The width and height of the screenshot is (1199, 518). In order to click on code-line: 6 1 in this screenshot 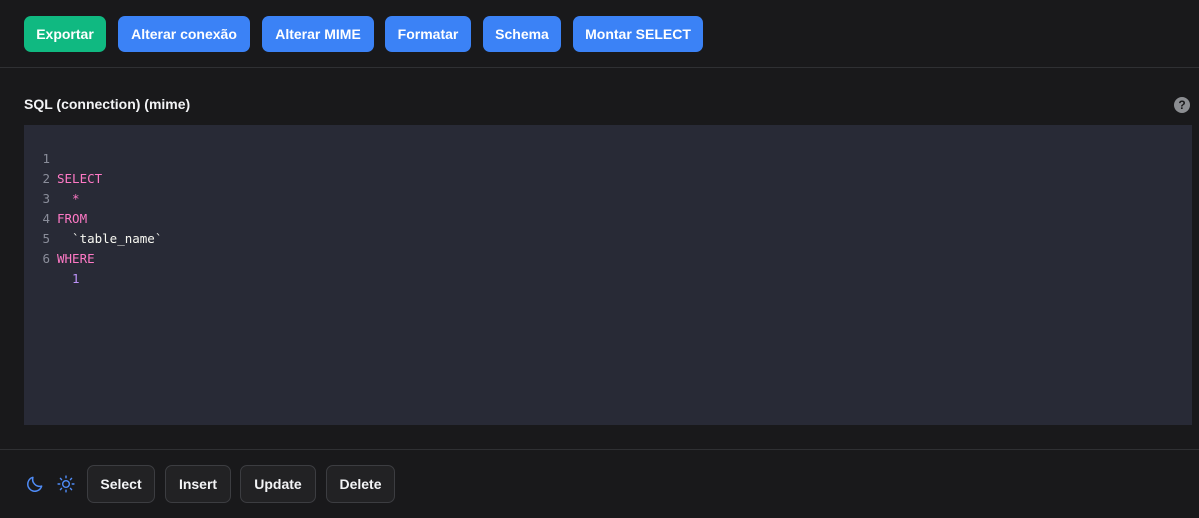, I will do `click(51, 257)`.